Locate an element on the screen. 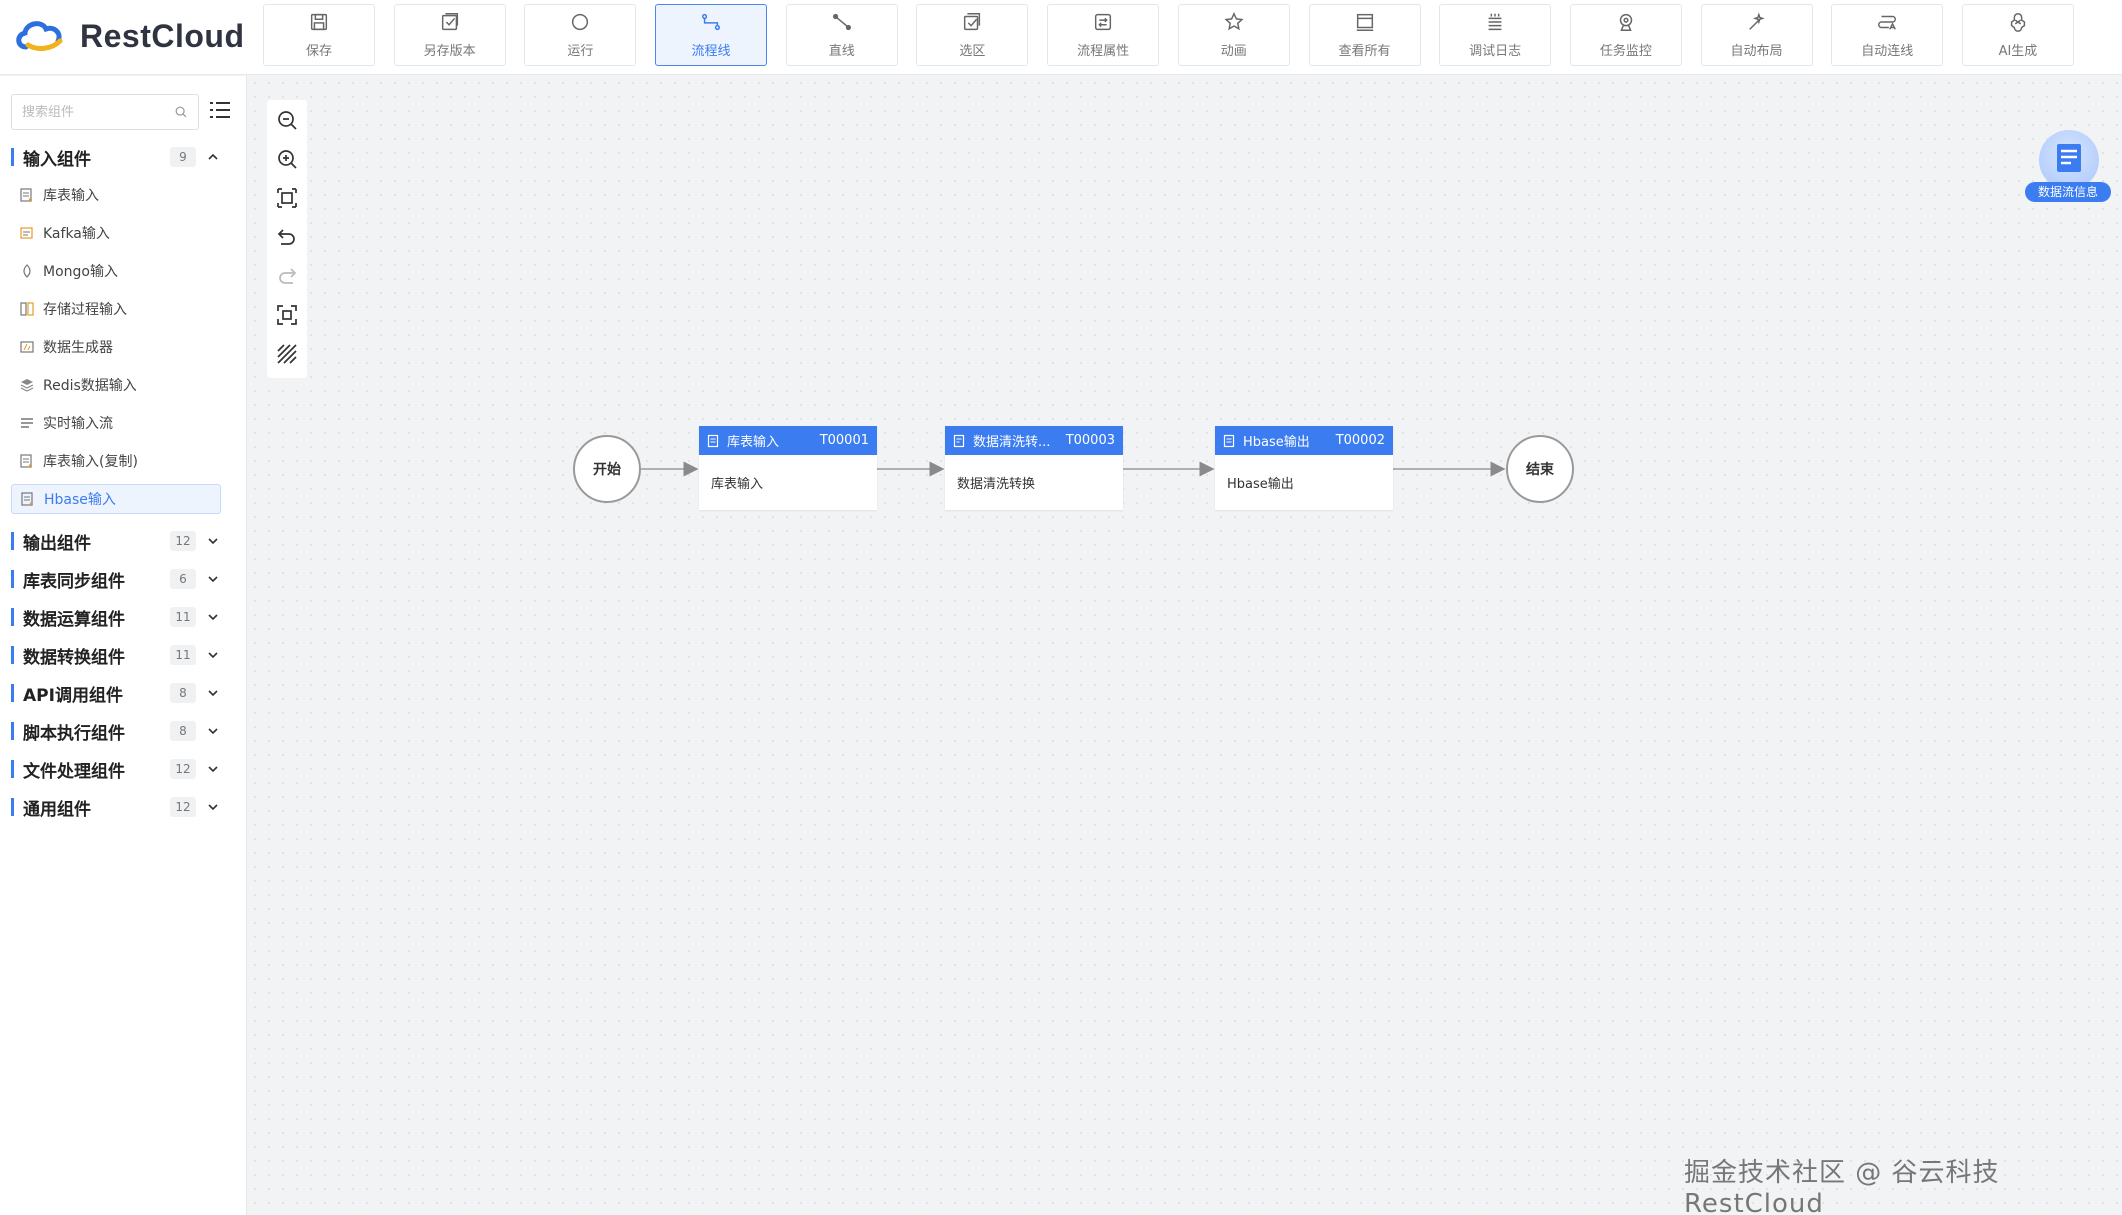 The image size is (2122, 1215). zoom-out-button is located at coordinates (287, 120).